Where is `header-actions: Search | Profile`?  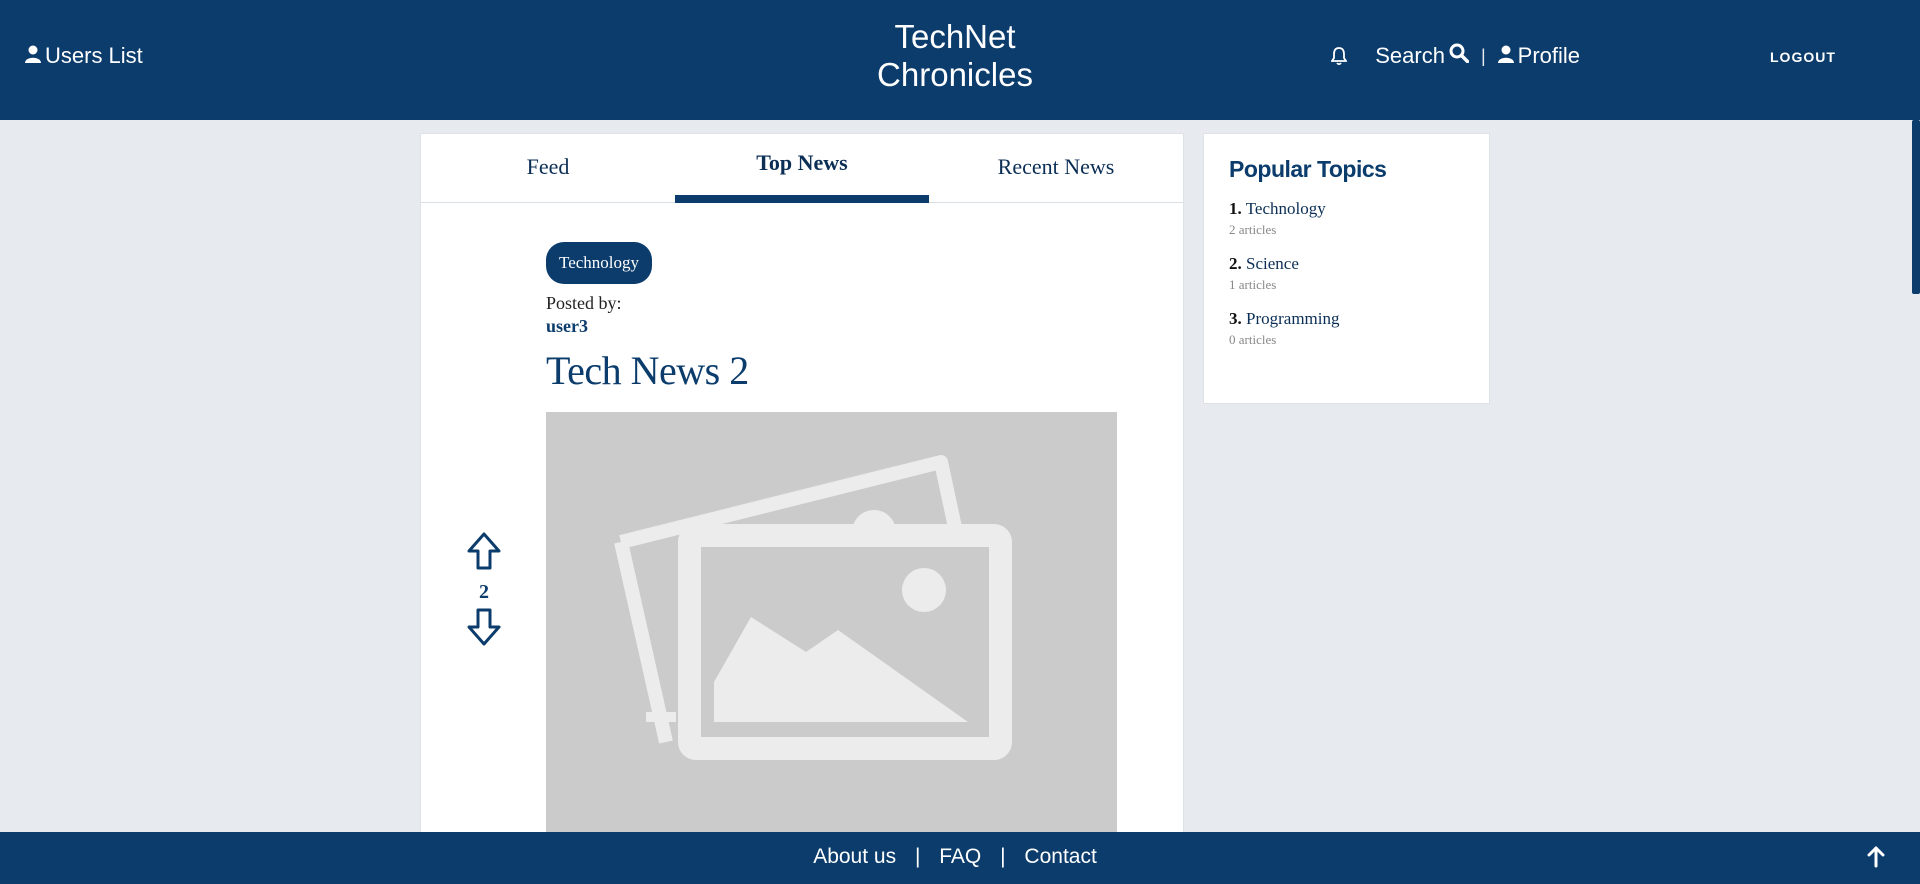 header-actions: Search | Profile is located at coordinates (1455, 56).